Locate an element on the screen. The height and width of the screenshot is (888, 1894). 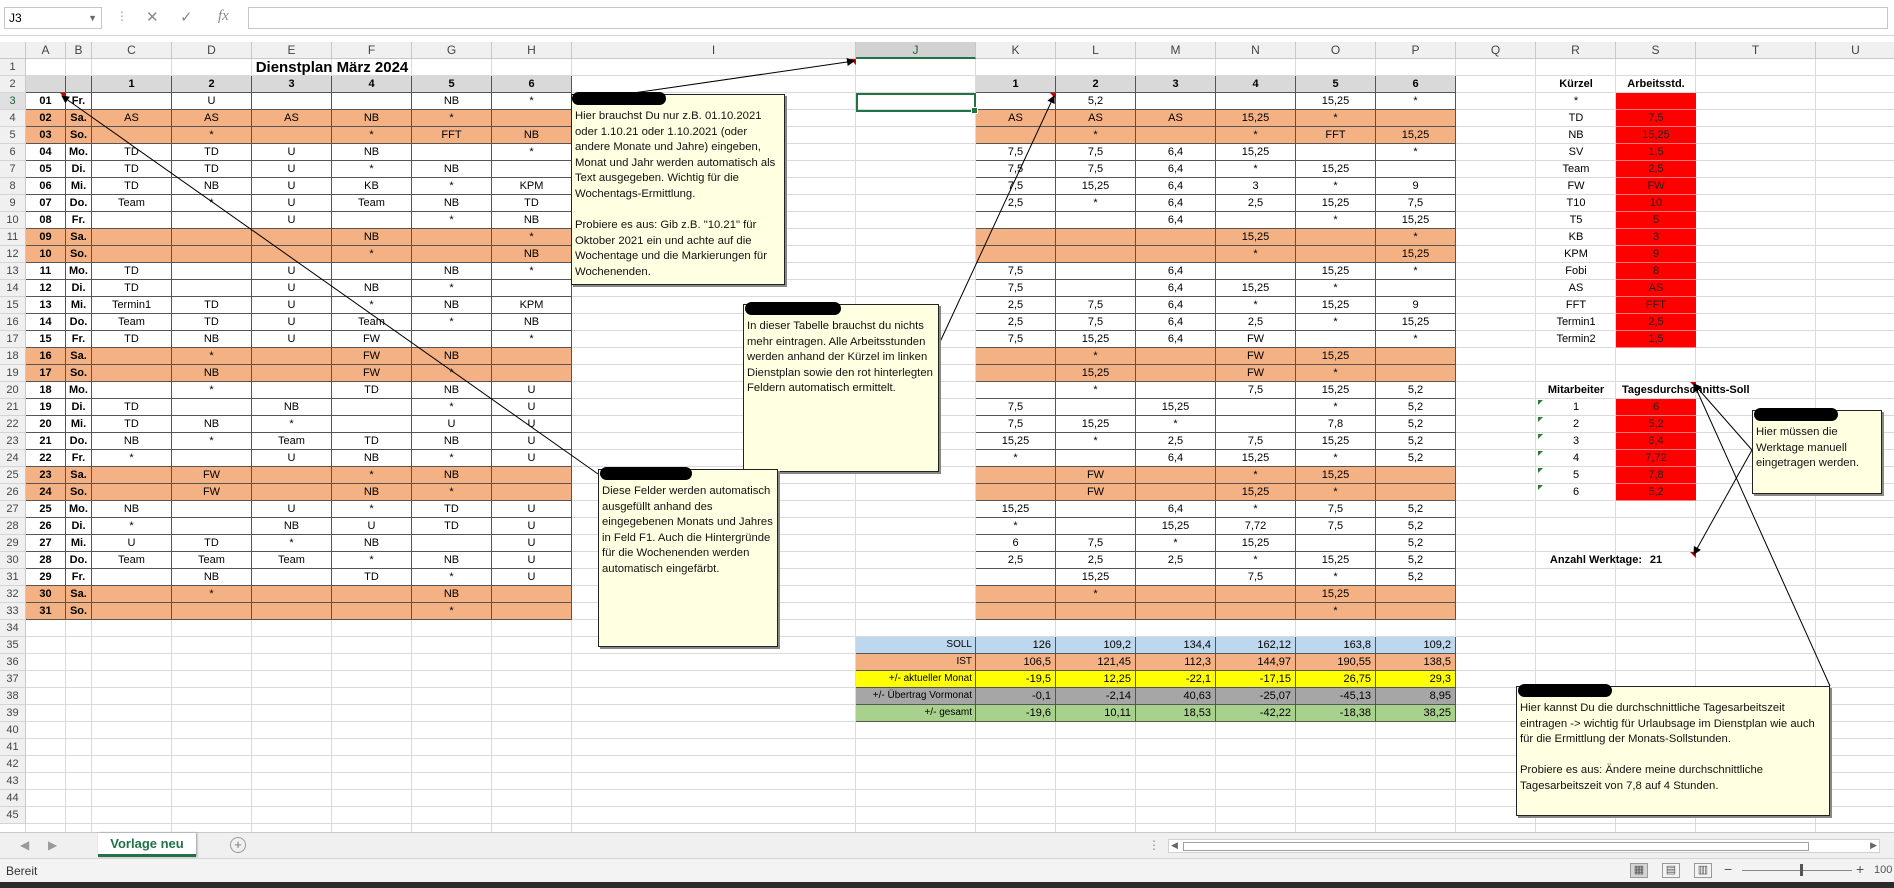
zoom-slider-thumb is located at coordinates (1801, 870).